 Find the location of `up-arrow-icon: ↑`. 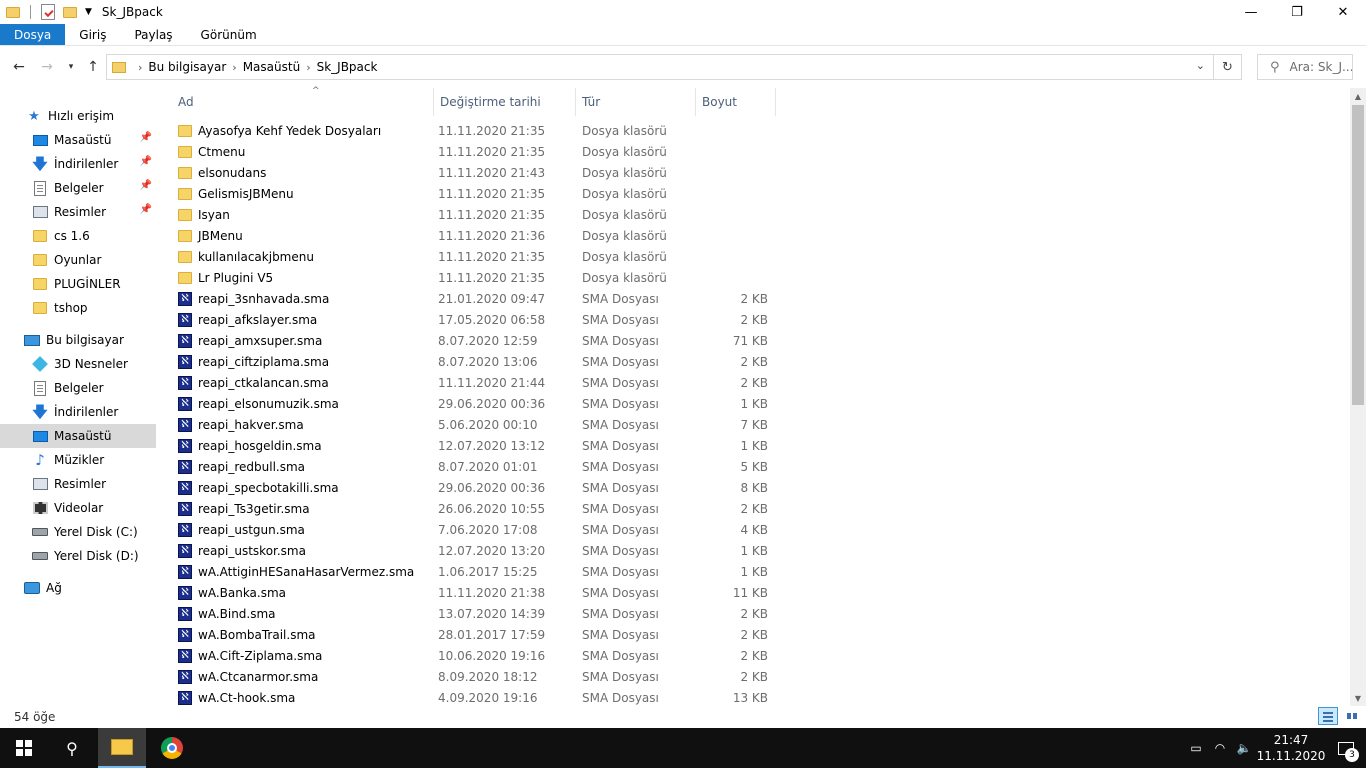

up-arrow-icon: ↑ is located at coordinates (93, 67).